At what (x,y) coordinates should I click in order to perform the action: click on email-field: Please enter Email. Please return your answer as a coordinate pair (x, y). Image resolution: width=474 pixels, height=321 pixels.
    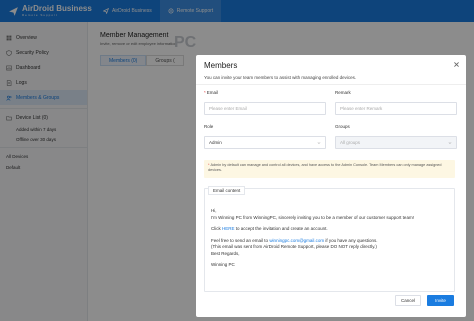
    Looking at the image, I should click on (265, 108).